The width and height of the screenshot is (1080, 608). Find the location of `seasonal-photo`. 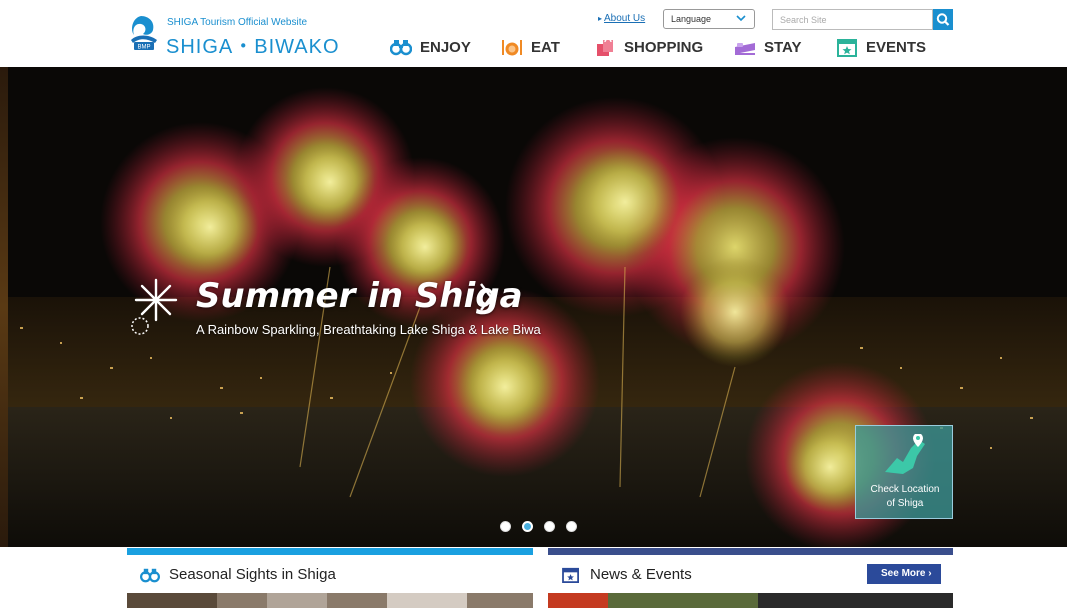

seasonal-photo is located at coordinates (330, 600).